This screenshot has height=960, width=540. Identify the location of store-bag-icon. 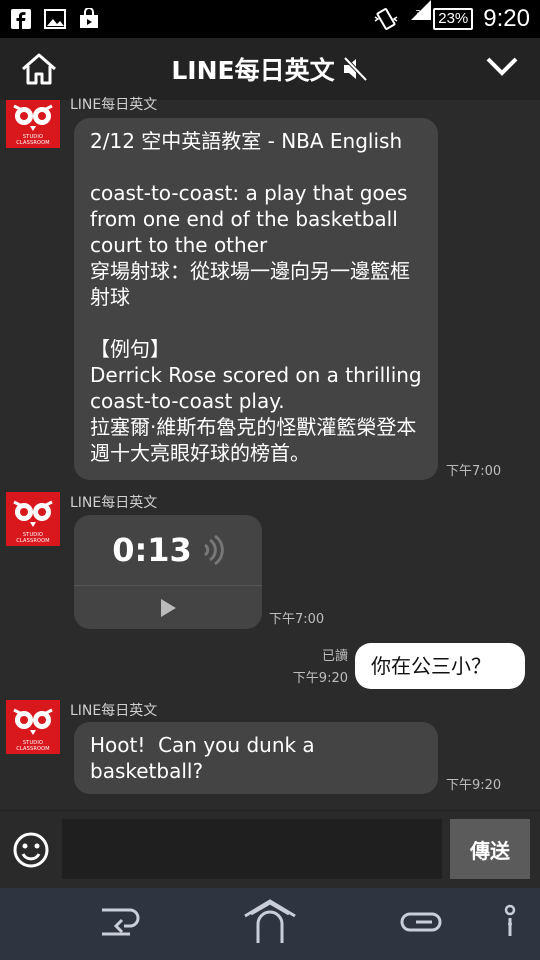
(89, 19).